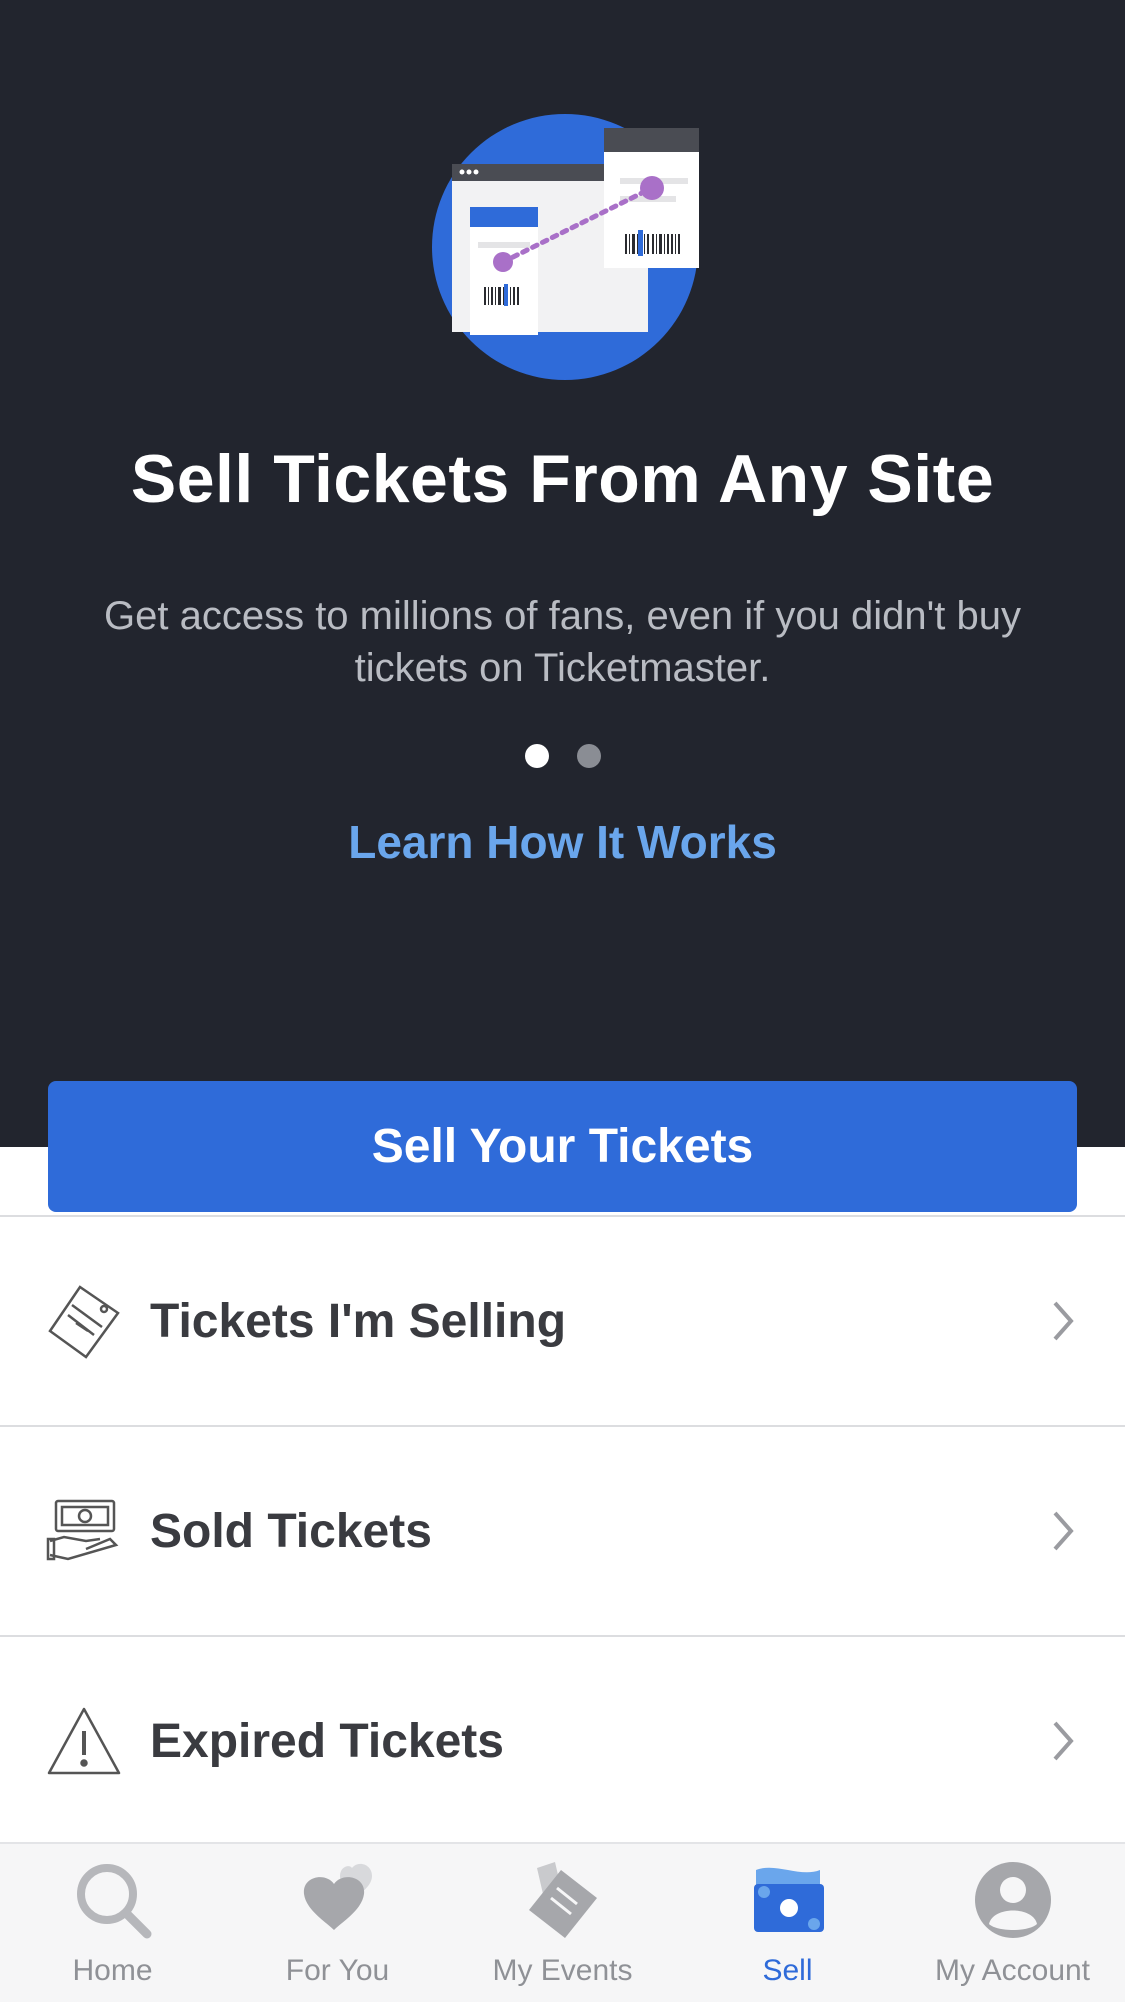  I want to click on warning-triangle-icon, so click(84, 1741).